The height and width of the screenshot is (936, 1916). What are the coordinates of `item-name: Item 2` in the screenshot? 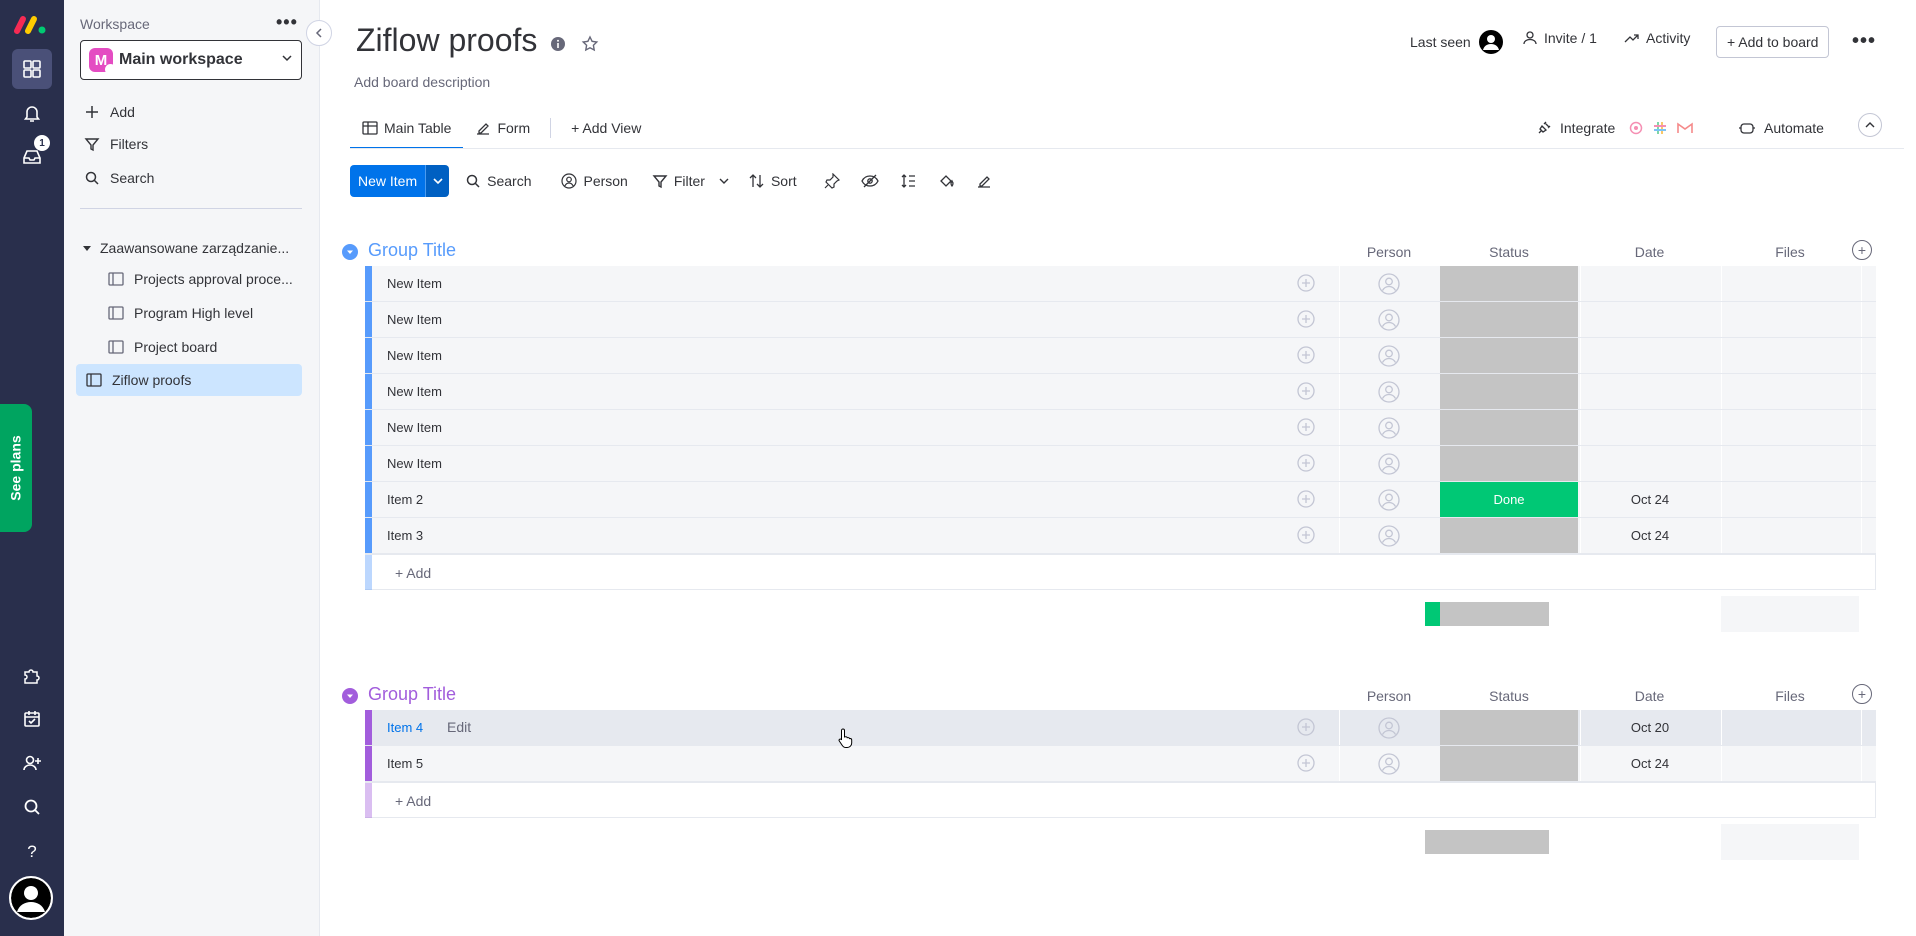 It's located at (405, 499).